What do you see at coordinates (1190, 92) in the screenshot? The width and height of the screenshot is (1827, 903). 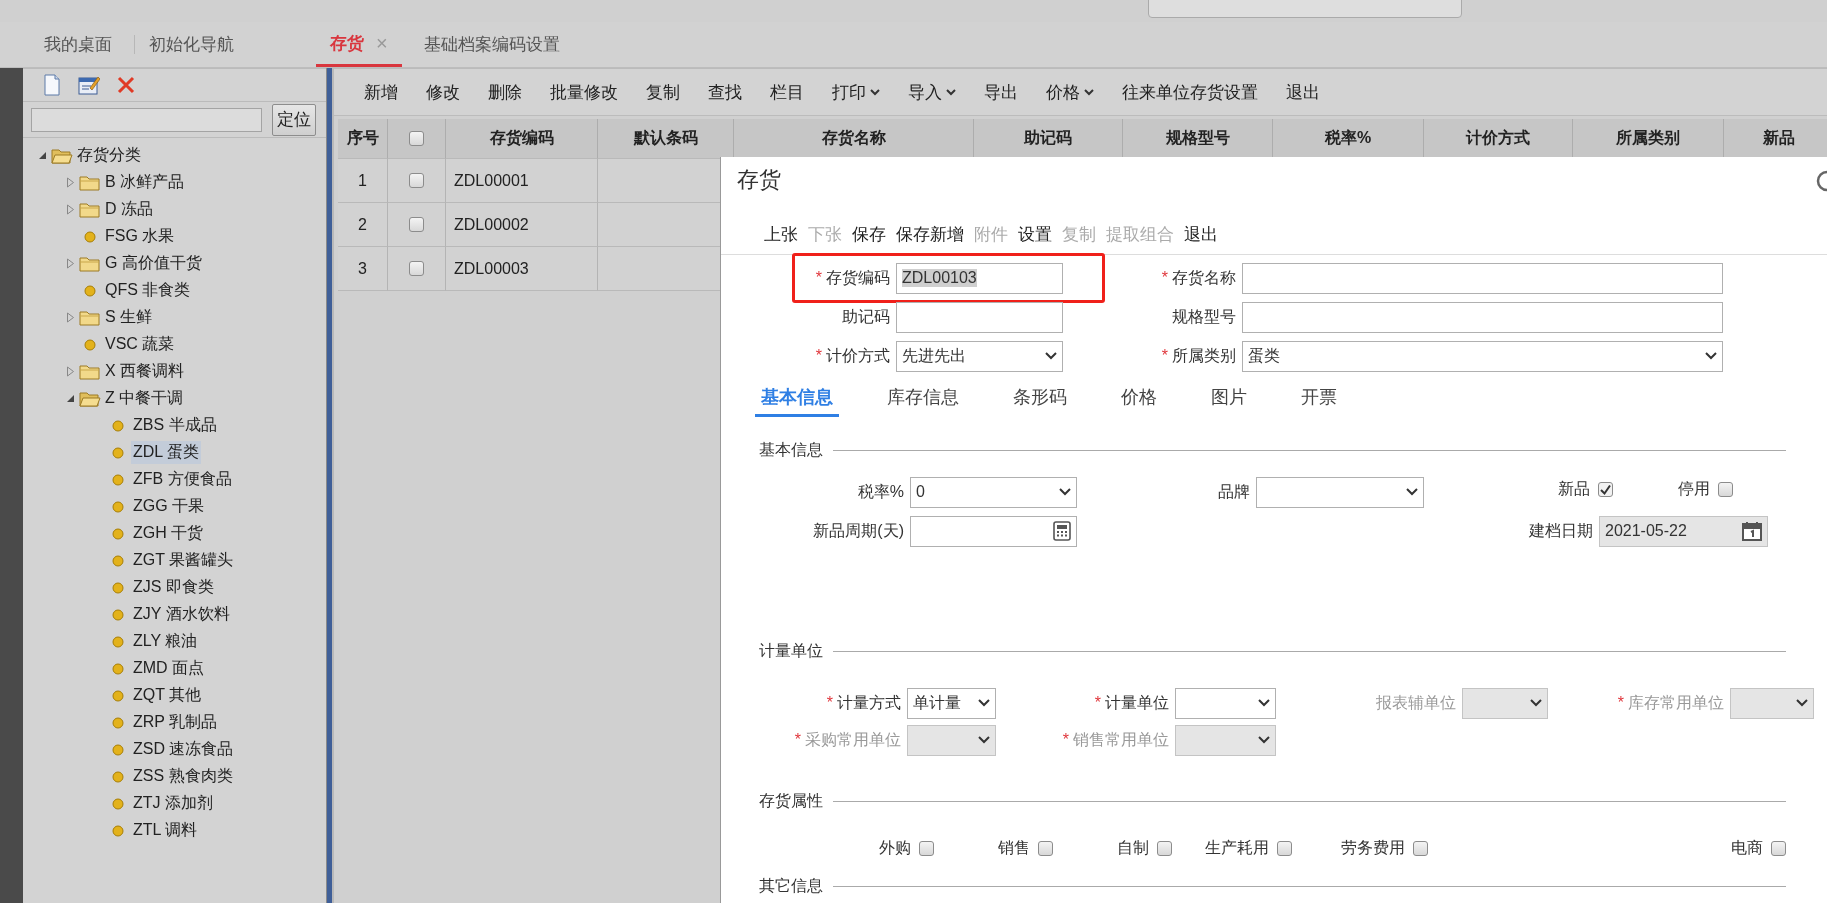 I see `toolbar-button: 往来单位存货设置` at bounding box center [1190, 92].